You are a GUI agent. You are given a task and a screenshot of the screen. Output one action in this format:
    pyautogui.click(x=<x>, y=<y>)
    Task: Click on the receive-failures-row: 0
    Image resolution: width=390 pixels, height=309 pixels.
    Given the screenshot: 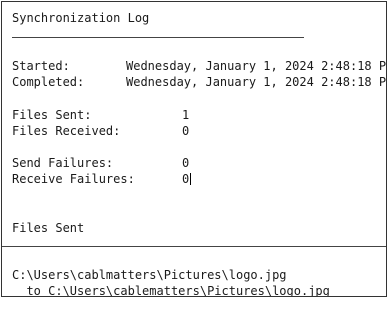 What is the action you would take?
    pyautogui.click(x=187, y=179)
    